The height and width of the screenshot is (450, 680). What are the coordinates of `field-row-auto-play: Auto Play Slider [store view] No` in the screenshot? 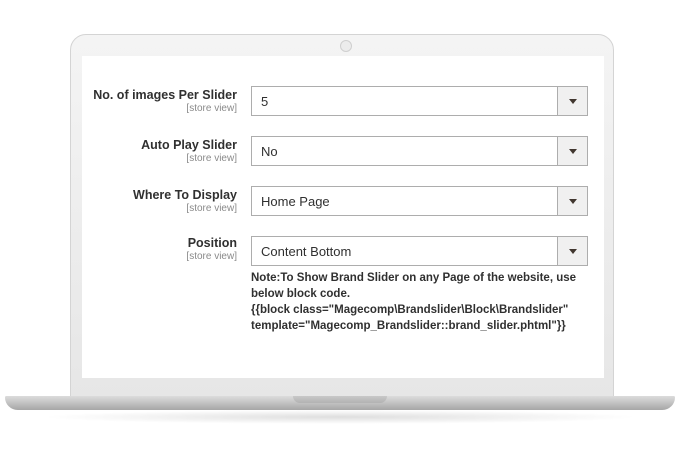 It's located at (343, 151).